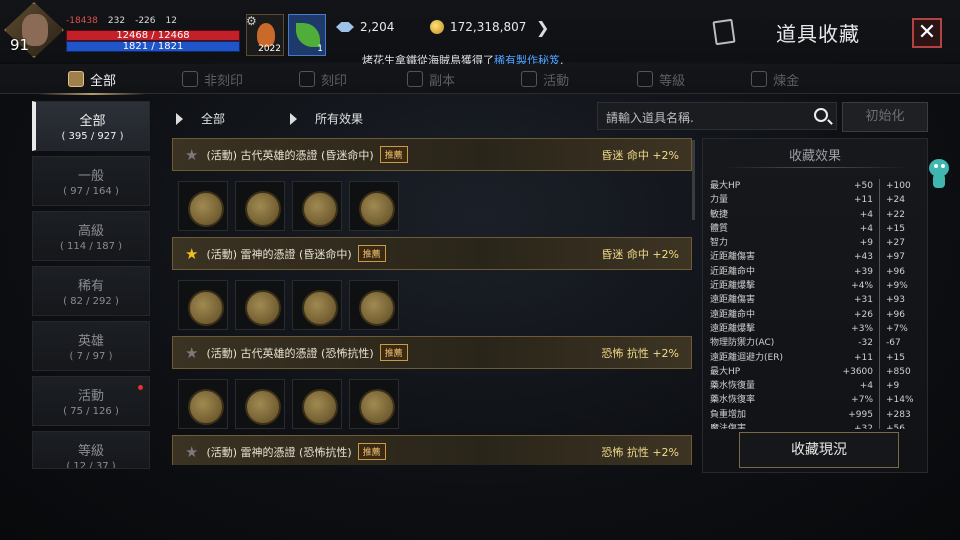  What do you see at coordinates (171, 21) in the screenshot?
I see `stat-d: 12` at bounding box center [171, 21].